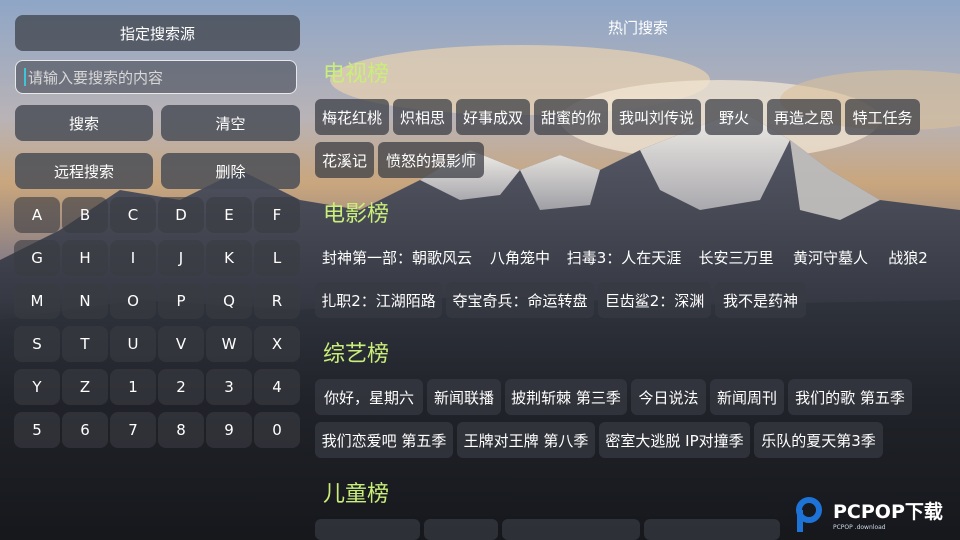  I want to click on key-u: U, so click(133, 344).